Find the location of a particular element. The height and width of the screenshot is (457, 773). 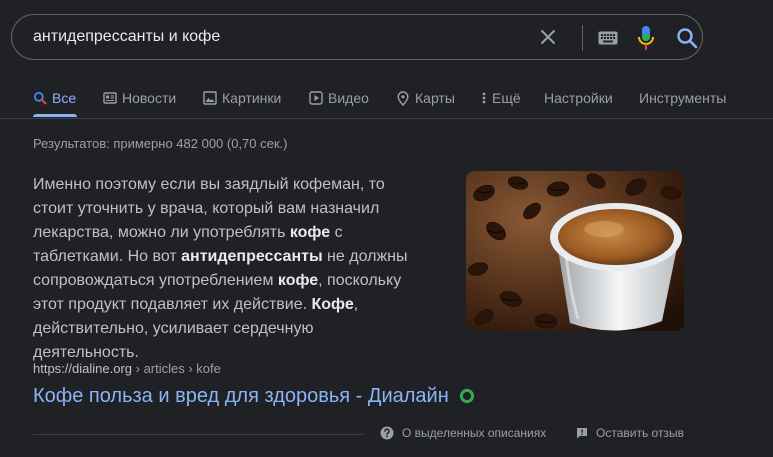

snippet-highlight: Кофе is located at coordinates (332, 304).